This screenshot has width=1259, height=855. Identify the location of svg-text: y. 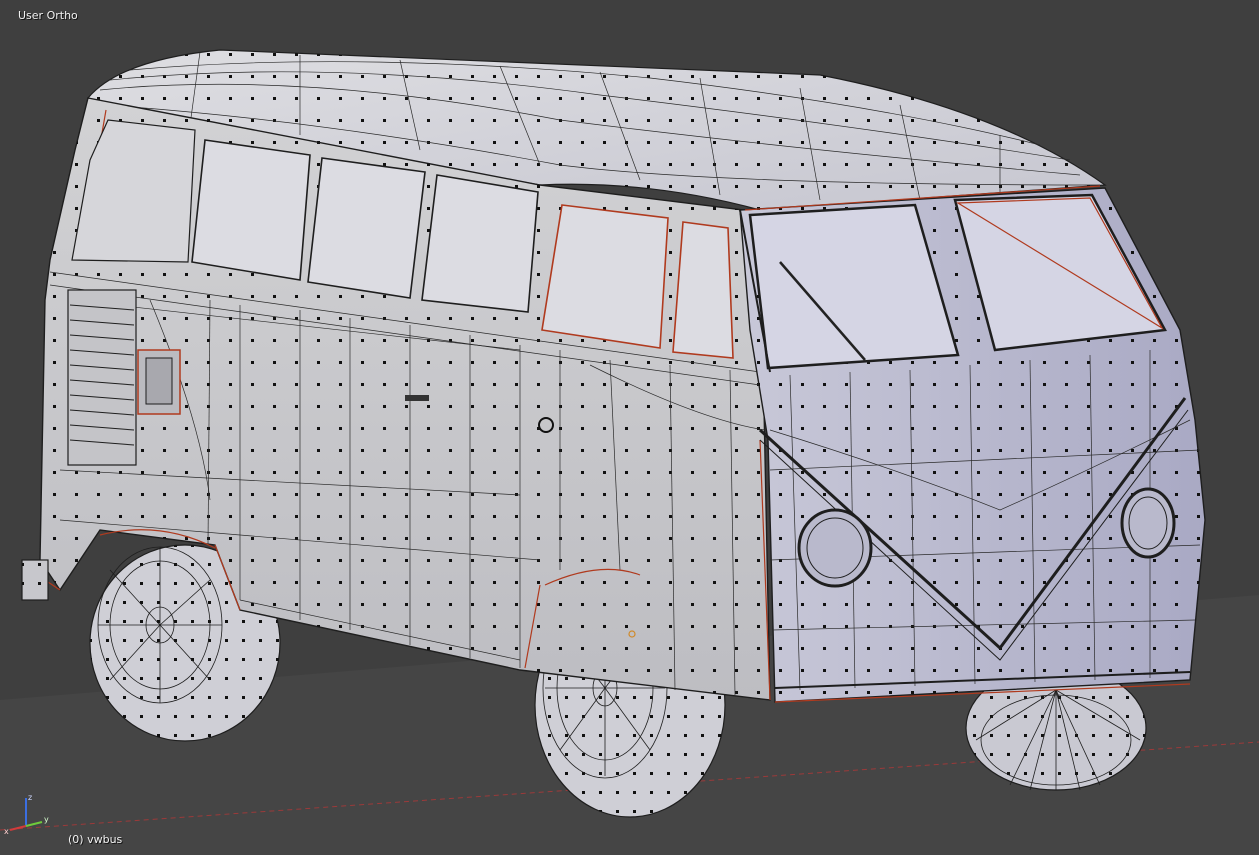
(46, 819).